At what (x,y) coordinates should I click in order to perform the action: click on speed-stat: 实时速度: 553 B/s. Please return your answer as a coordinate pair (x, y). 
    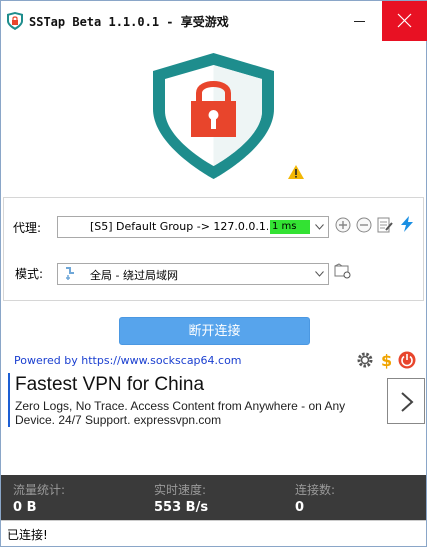
    Looking at the image, I should click on (181, 498).